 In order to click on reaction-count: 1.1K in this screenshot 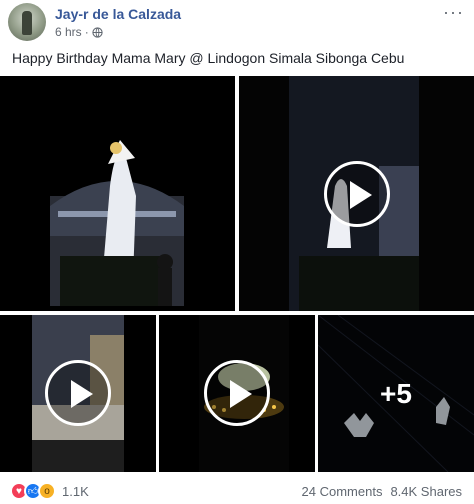, I will do `click(75, 491)`.